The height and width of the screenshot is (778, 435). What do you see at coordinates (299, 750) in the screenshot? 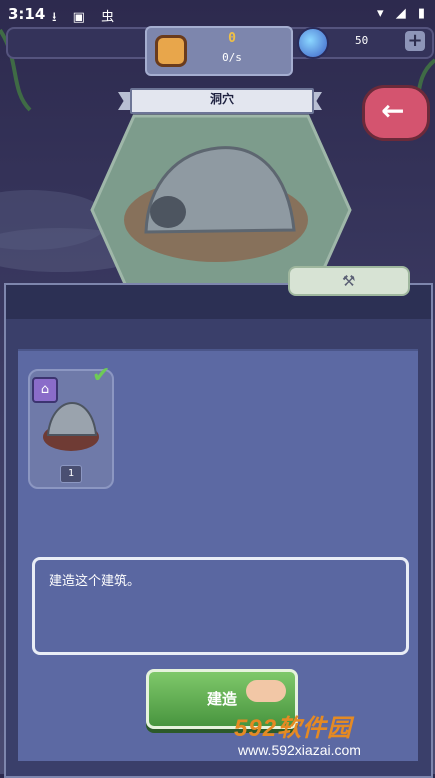
I see `watermark-url: www.592xiazai.com` at bounding box center [299, 750].